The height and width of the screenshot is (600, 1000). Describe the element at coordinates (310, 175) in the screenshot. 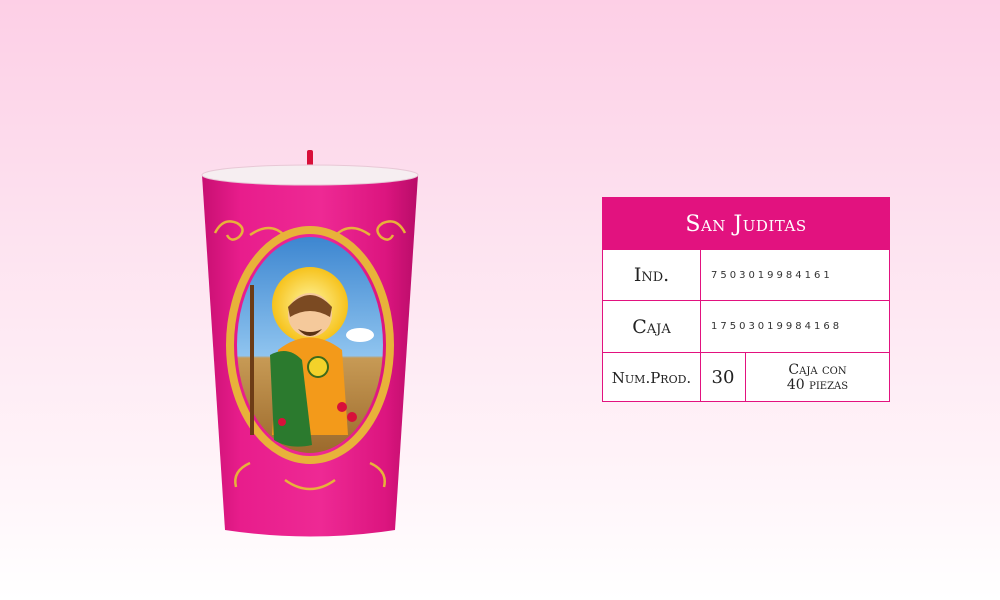

I see `candle-wax-top` at that location.